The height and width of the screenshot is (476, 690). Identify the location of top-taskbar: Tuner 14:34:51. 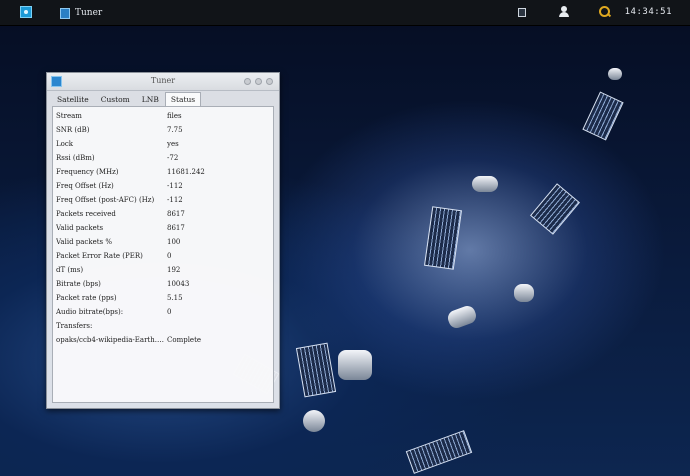
(345, 13).